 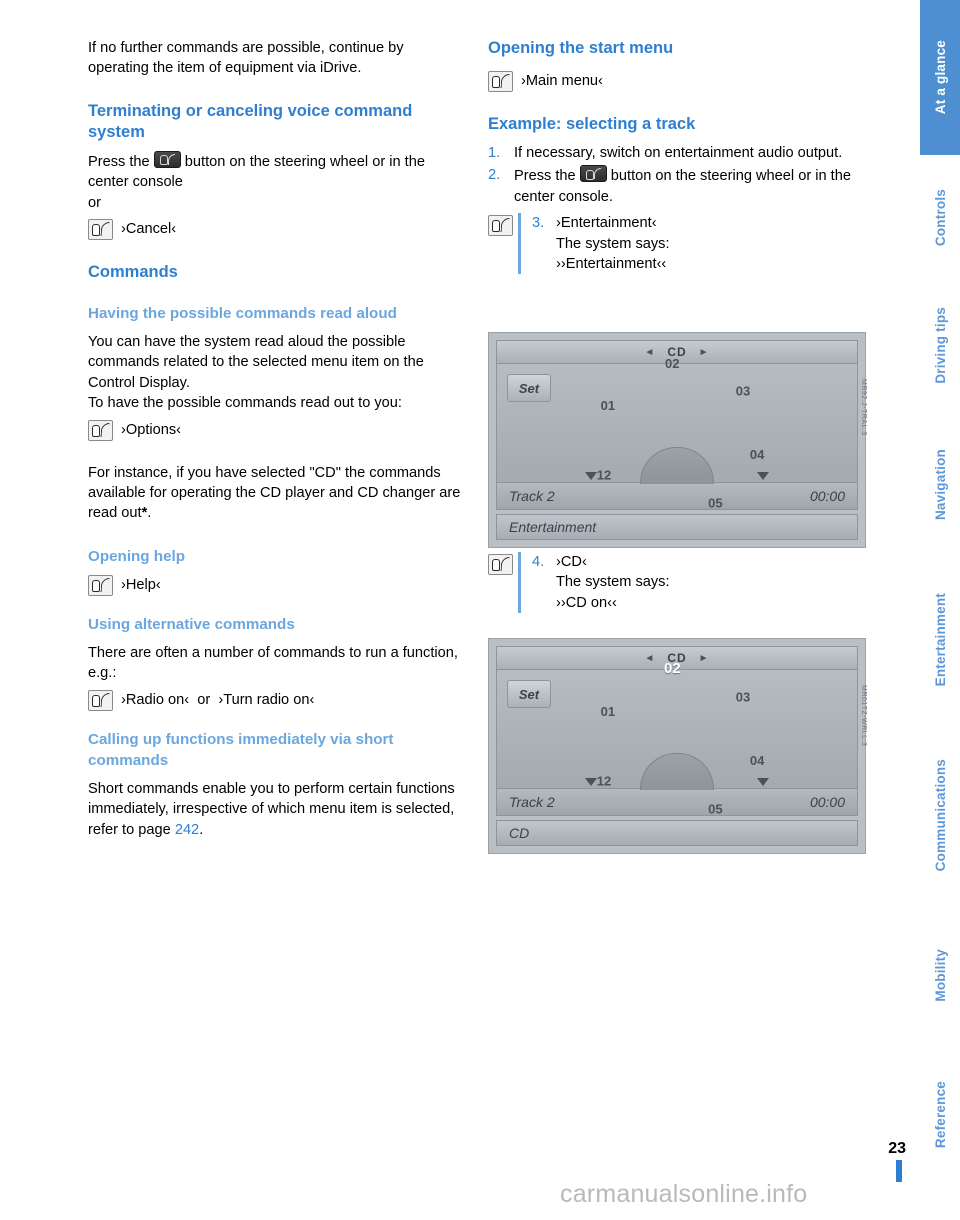 I want to click on command-cancel: ›Cancel‹, so click(x=275, y=230).